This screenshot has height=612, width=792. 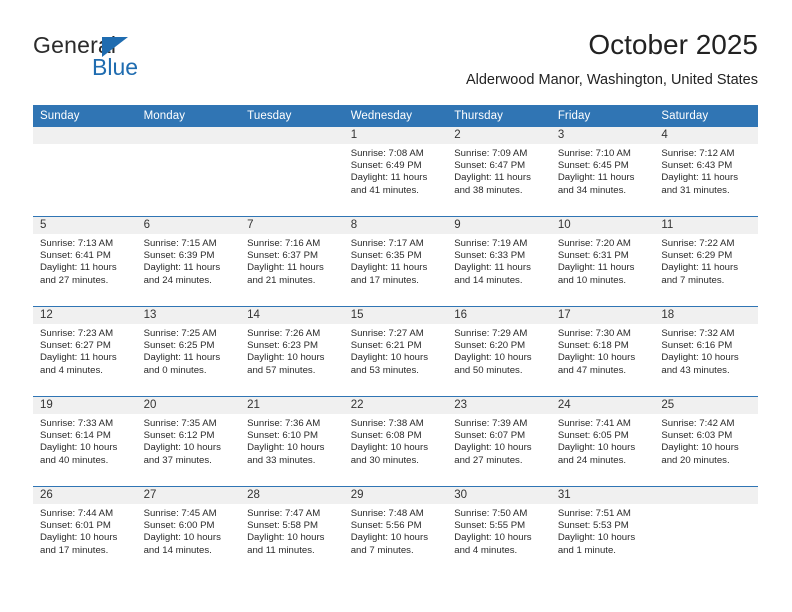 I want to click on daylight-text: Daylight: 10 hours and 57 minutes., so click(x=286, y=364).